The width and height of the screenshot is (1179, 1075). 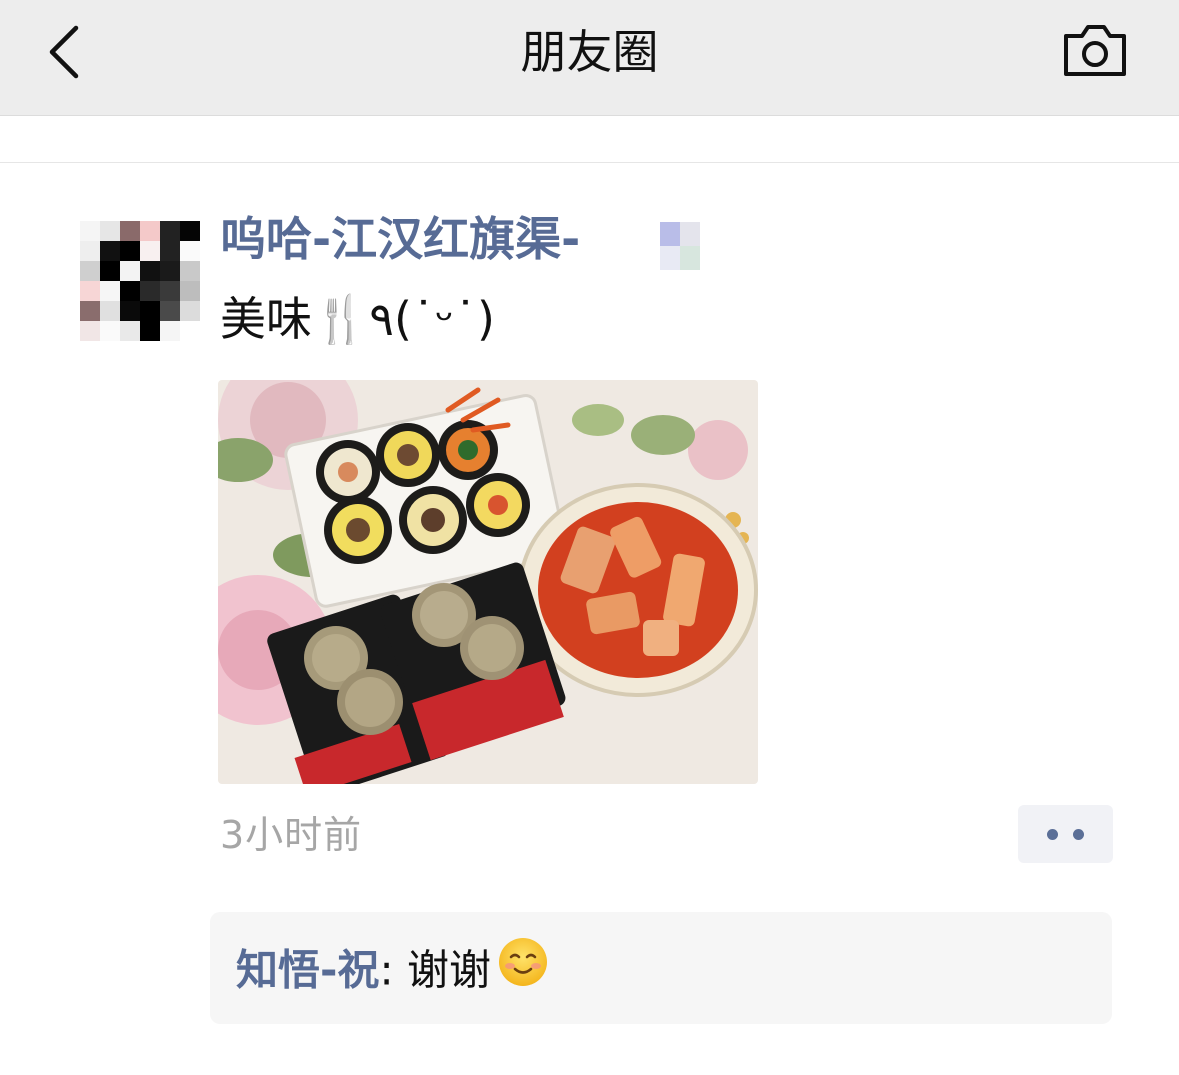 What do you see at coordinates (400, 239) in the screenshot?
I see `post-author-name: 呜哈-江汉红旗渠-` at bounding box center [400, 239].